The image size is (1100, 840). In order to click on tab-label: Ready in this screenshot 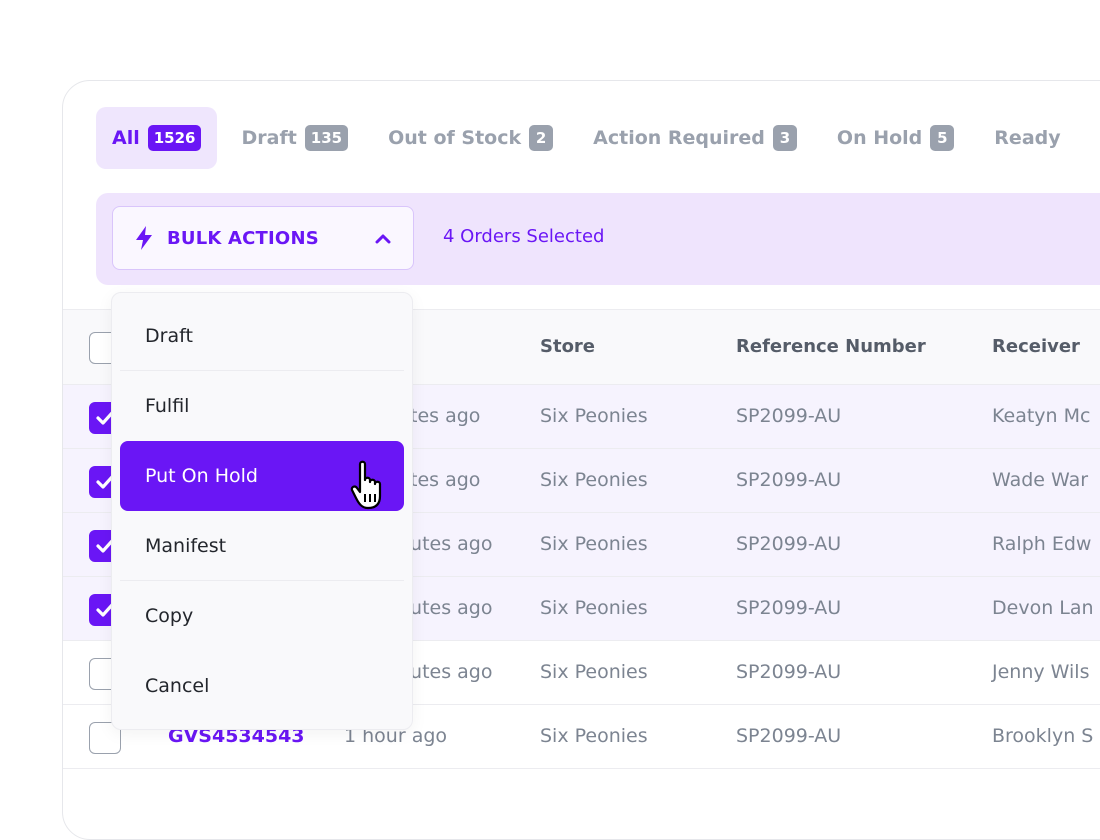, I will do `click(1027, 138)`.